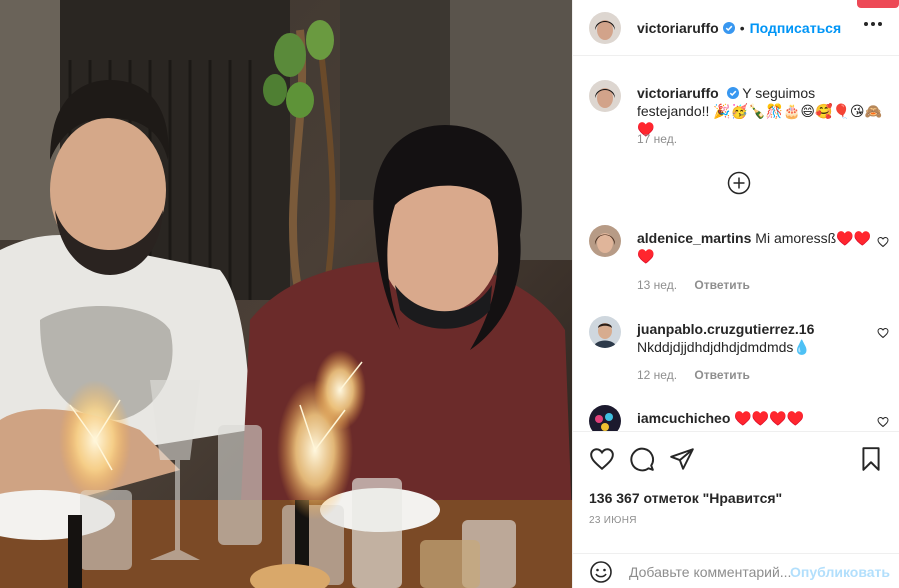 This screenshot has height=588, width=899. Describe the element at coordinates (714, 572) in the screenshot. I see `comment-input` at that location.